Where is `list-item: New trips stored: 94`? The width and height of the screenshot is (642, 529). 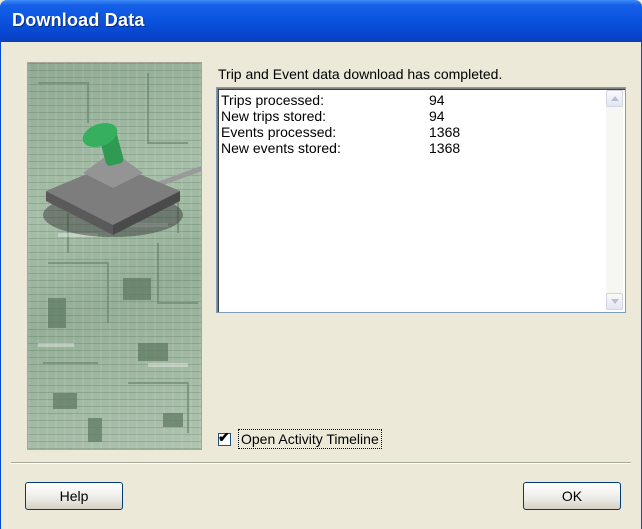 list-item: New trips stored: 94 is located at coordinates (340, 116).